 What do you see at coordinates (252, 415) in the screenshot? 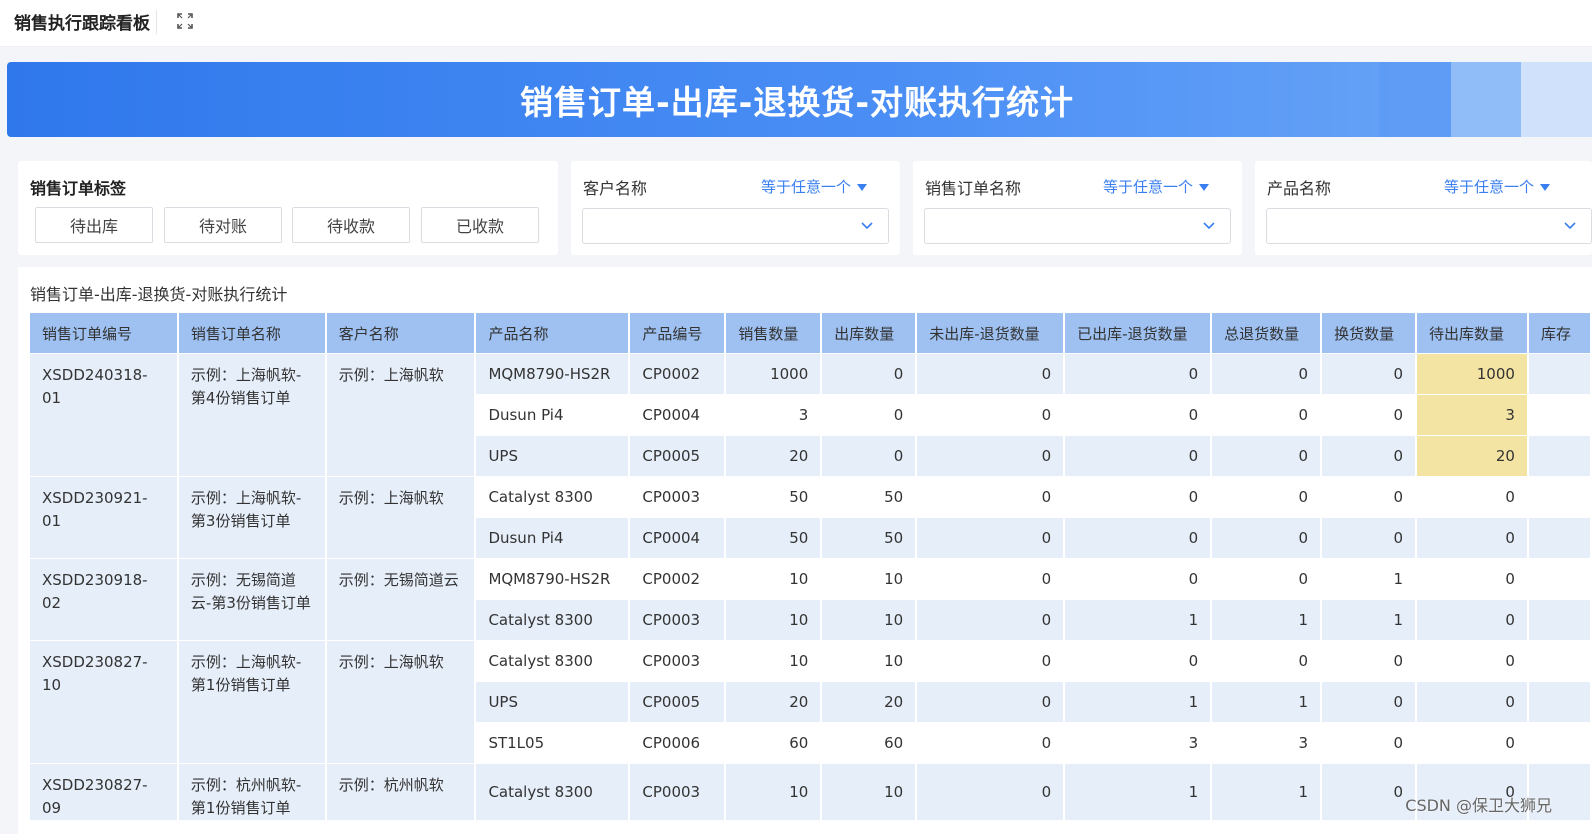
I see `order-name-cell: 示例：上海帆软-第4份销售订单` at bounding box center [252, 415].